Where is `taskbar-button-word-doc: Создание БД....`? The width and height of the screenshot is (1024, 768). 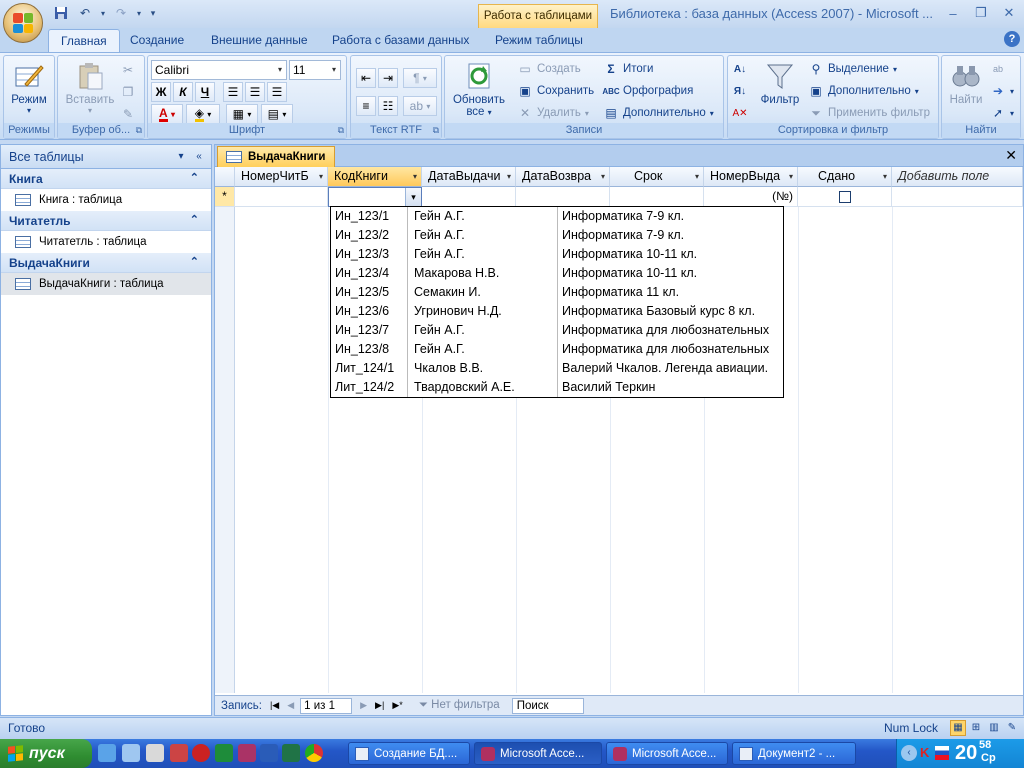 taskbar-button-word-doc: Создание БД.... is located at coordinates (409, 753).